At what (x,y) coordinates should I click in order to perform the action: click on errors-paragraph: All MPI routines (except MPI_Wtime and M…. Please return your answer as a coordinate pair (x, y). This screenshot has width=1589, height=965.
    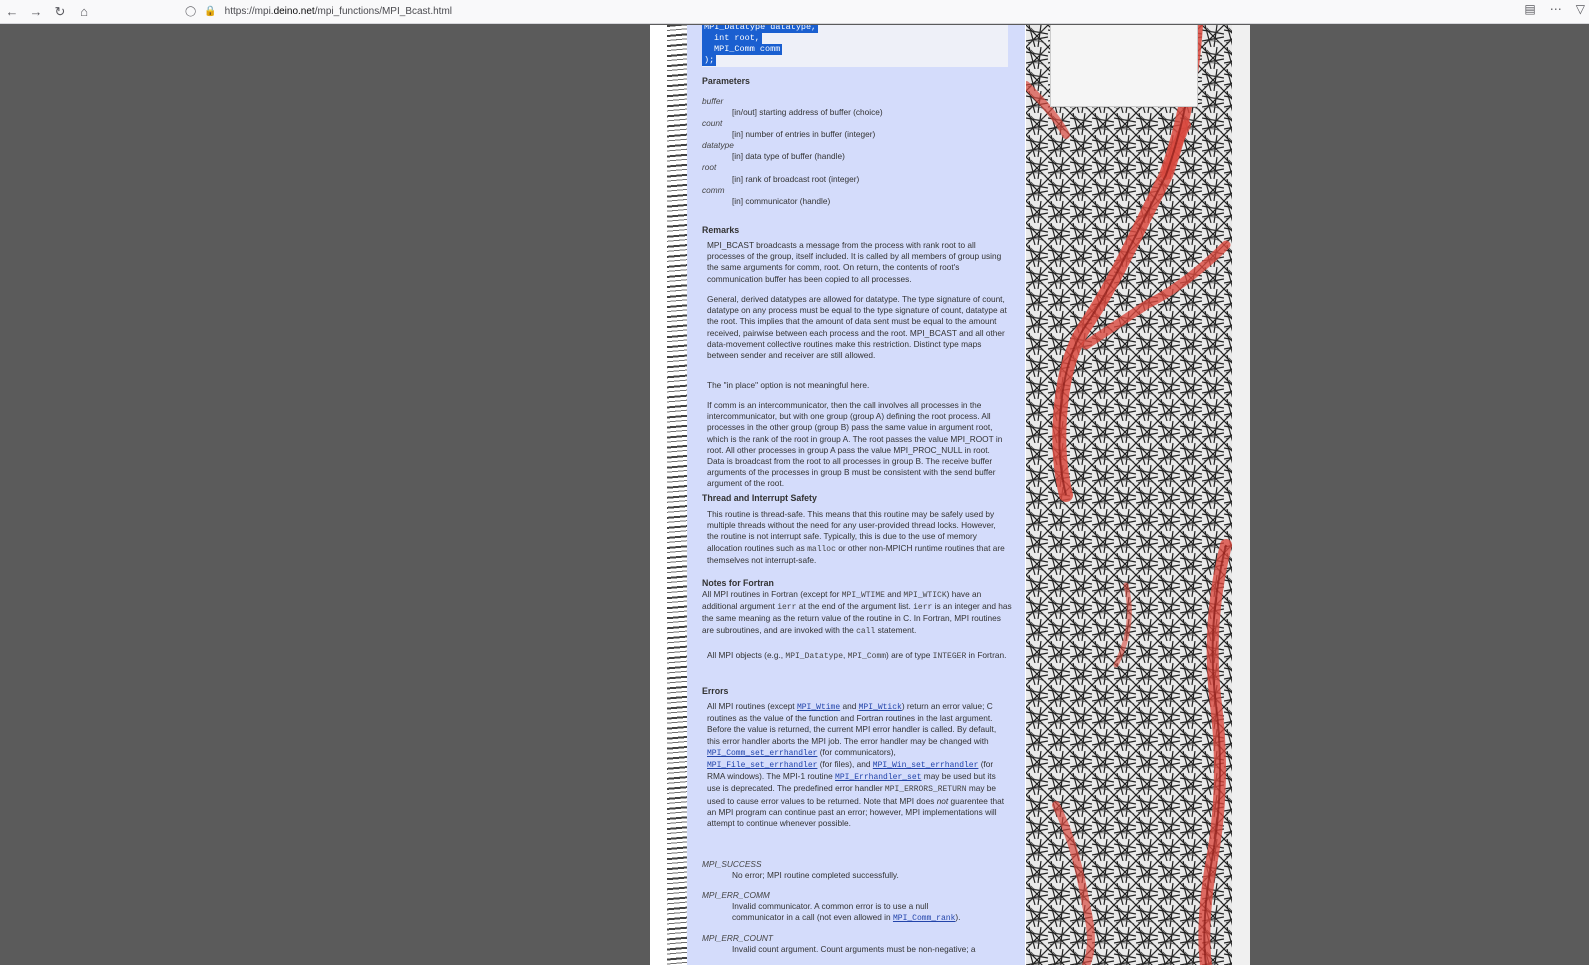
    Looking at the image, I should click on (856, 765).